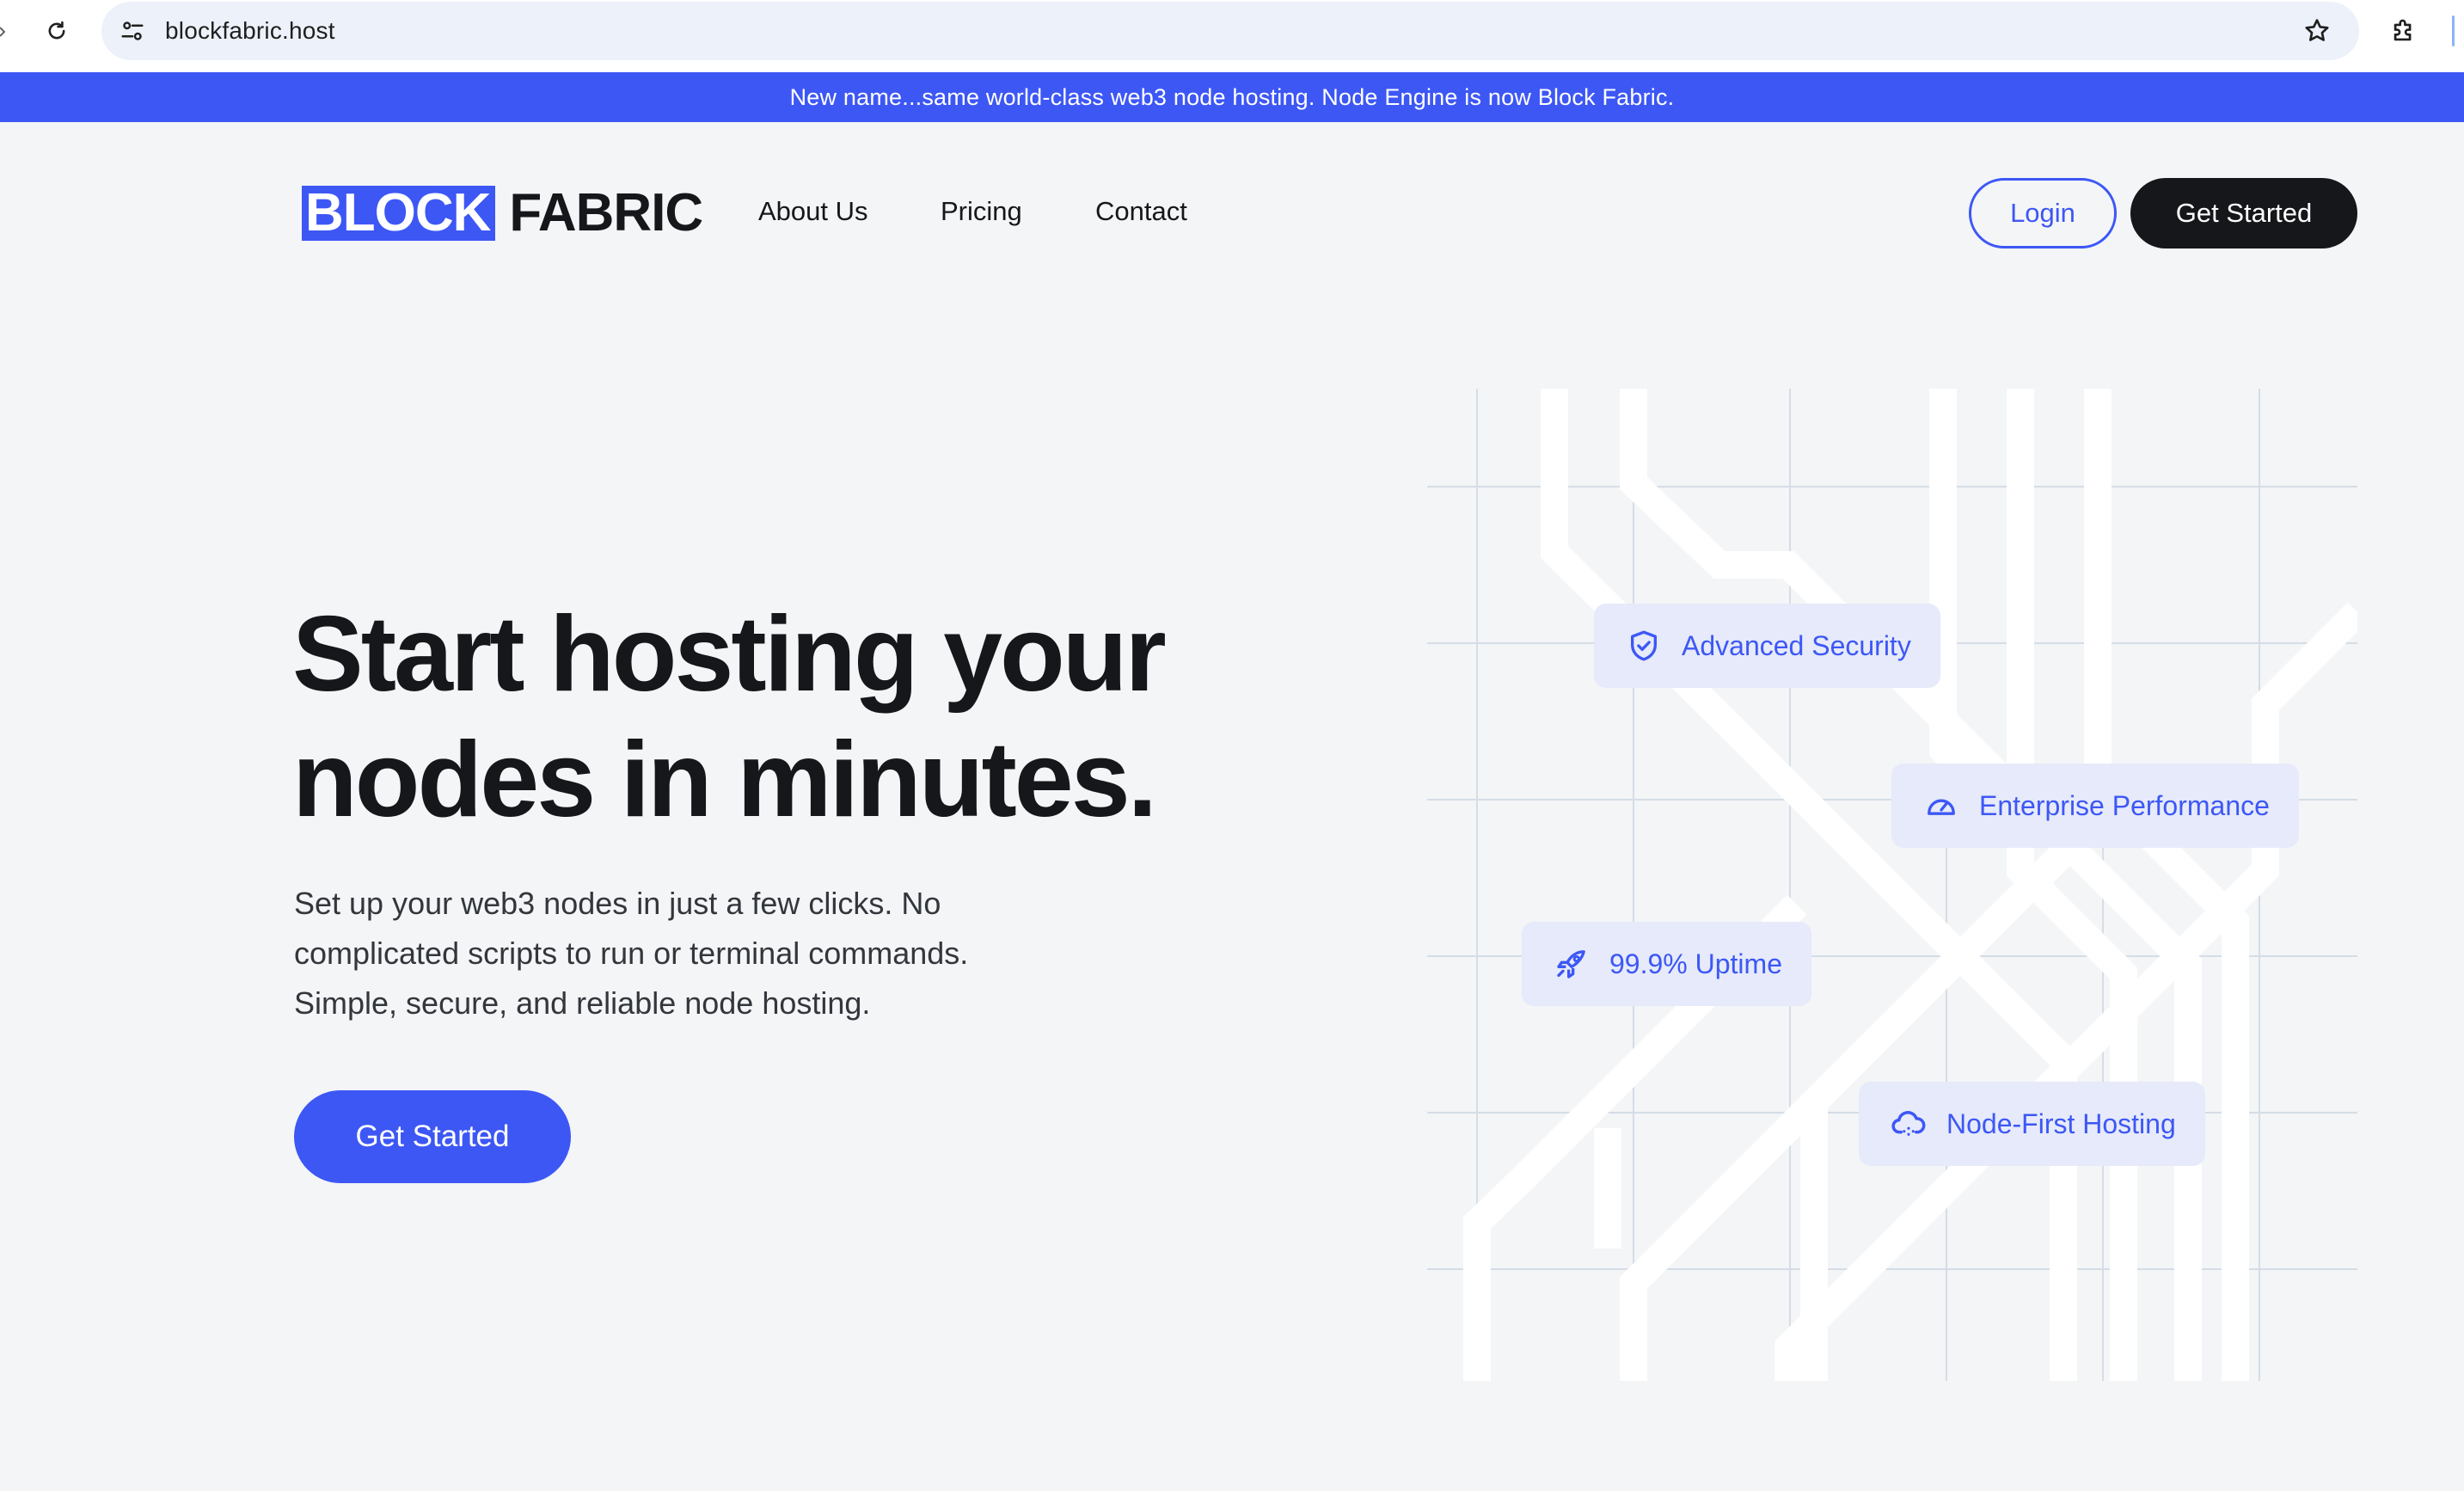  What do you see at coordinates (2061, 1123) in the screenshot?
I see `feature-label: Node-First Hosting` at bounding box center [2061, 1123].